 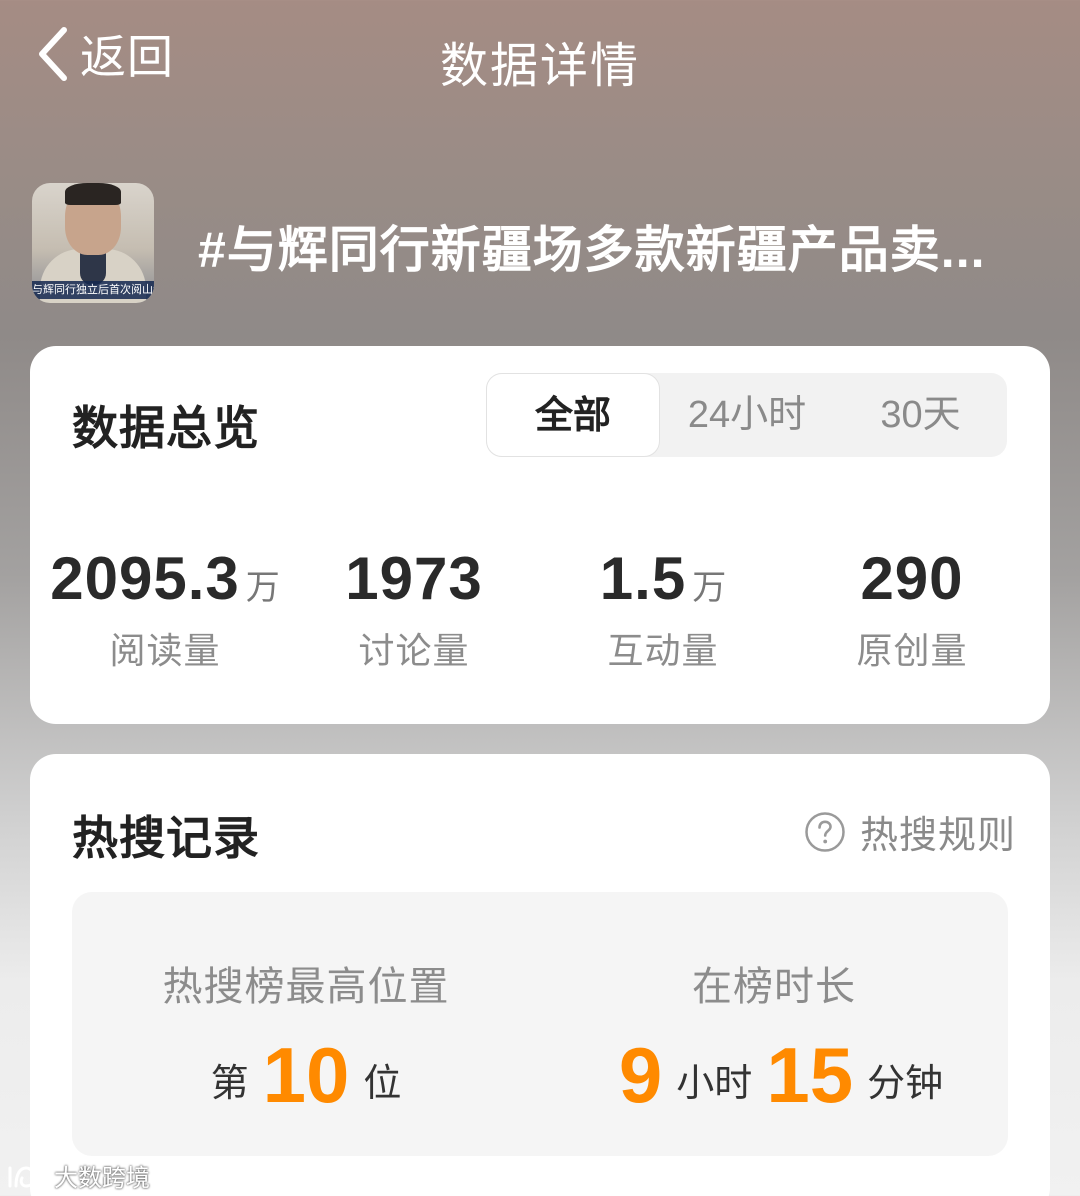 I want to click on help-circle-icon, so click(x=825, y=831).